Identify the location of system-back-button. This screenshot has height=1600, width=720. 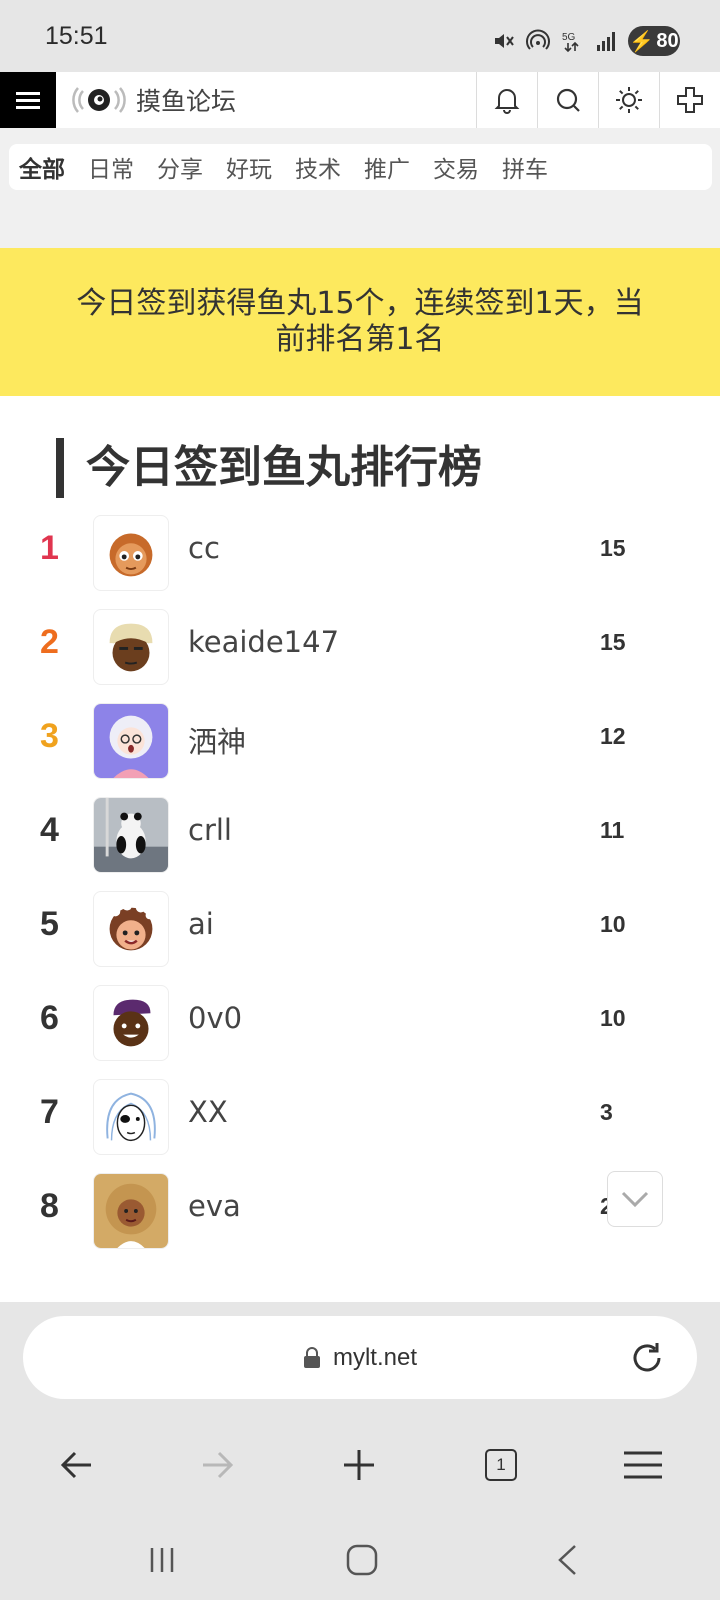
(567, 1560).